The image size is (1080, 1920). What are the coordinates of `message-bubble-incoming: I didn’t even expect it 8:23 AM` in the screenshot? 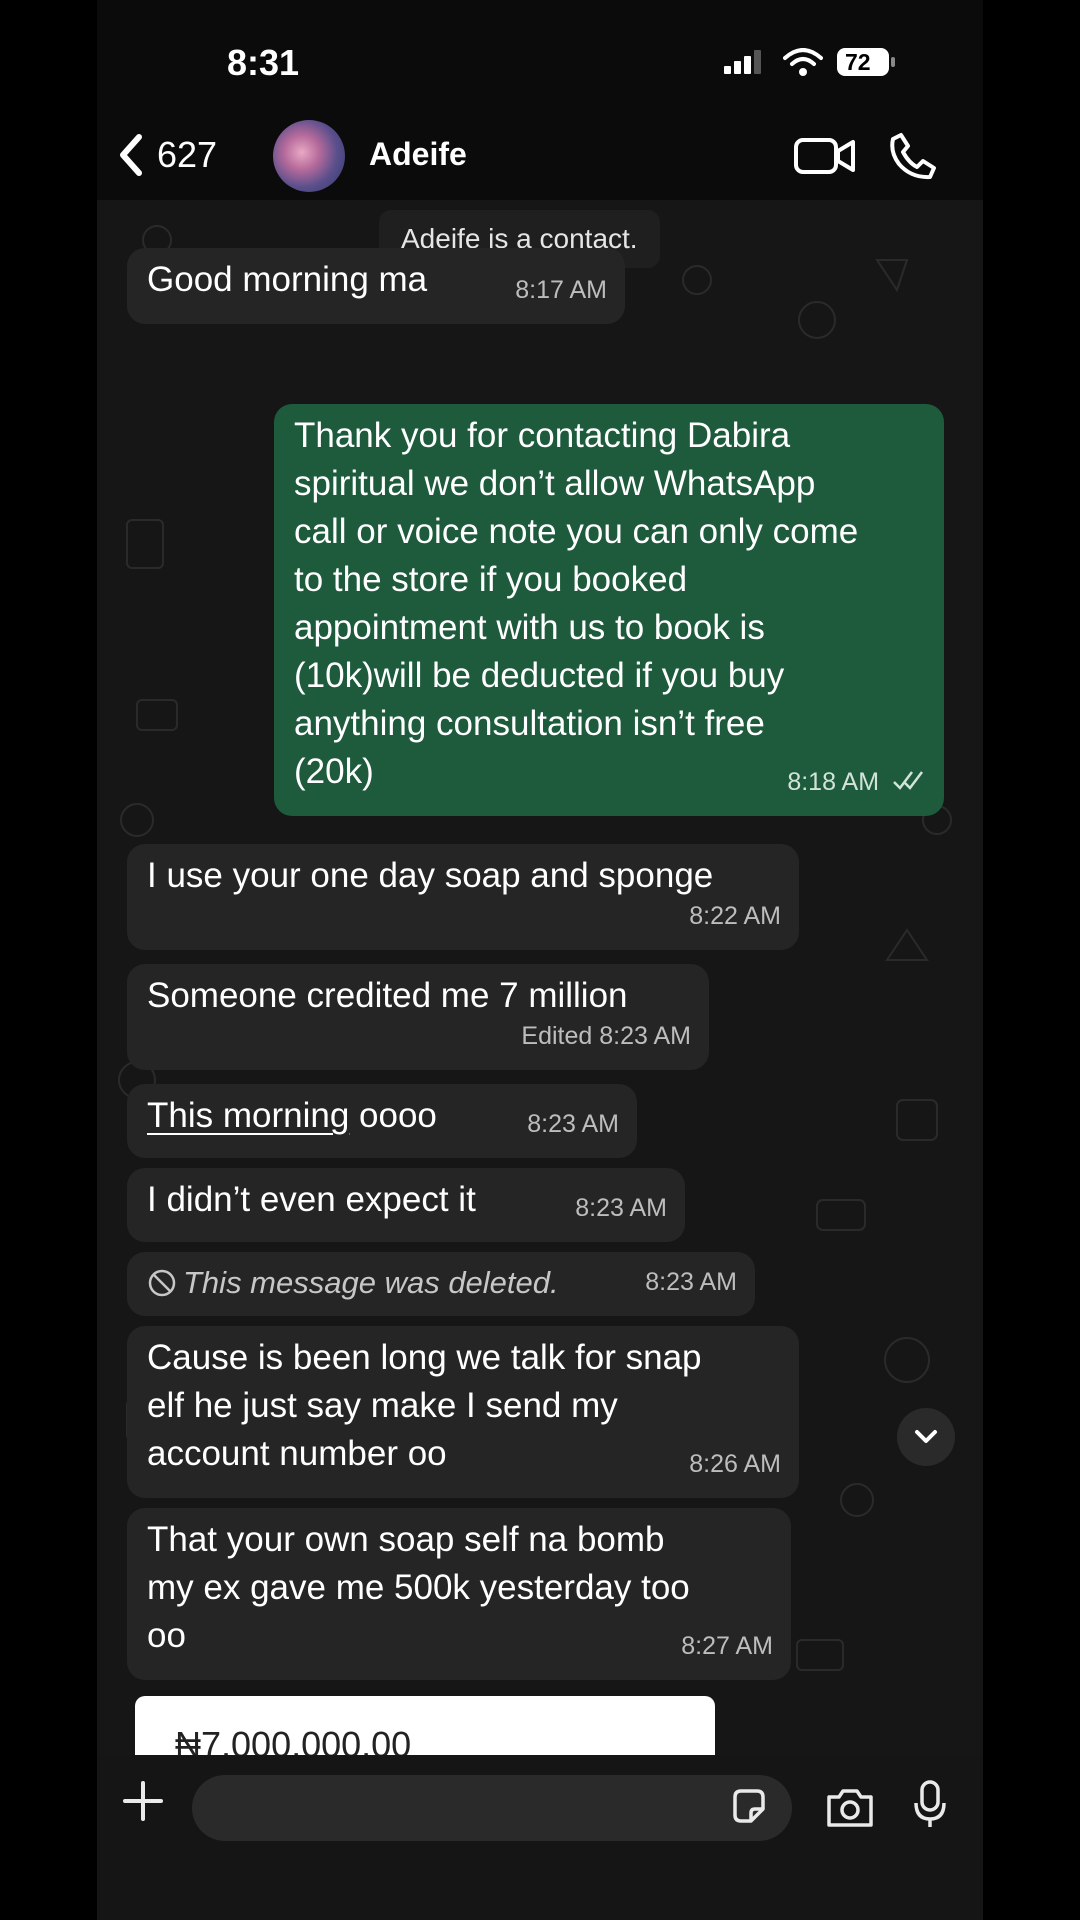 It's located at (406, 1205).